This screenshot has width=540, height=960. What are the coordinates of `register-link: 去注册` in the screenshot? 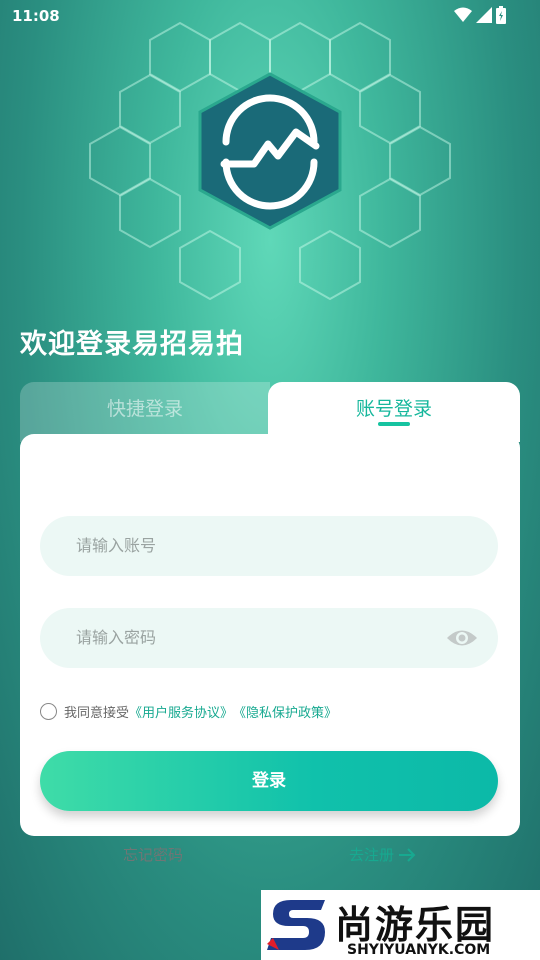 It's located at (382, 854).